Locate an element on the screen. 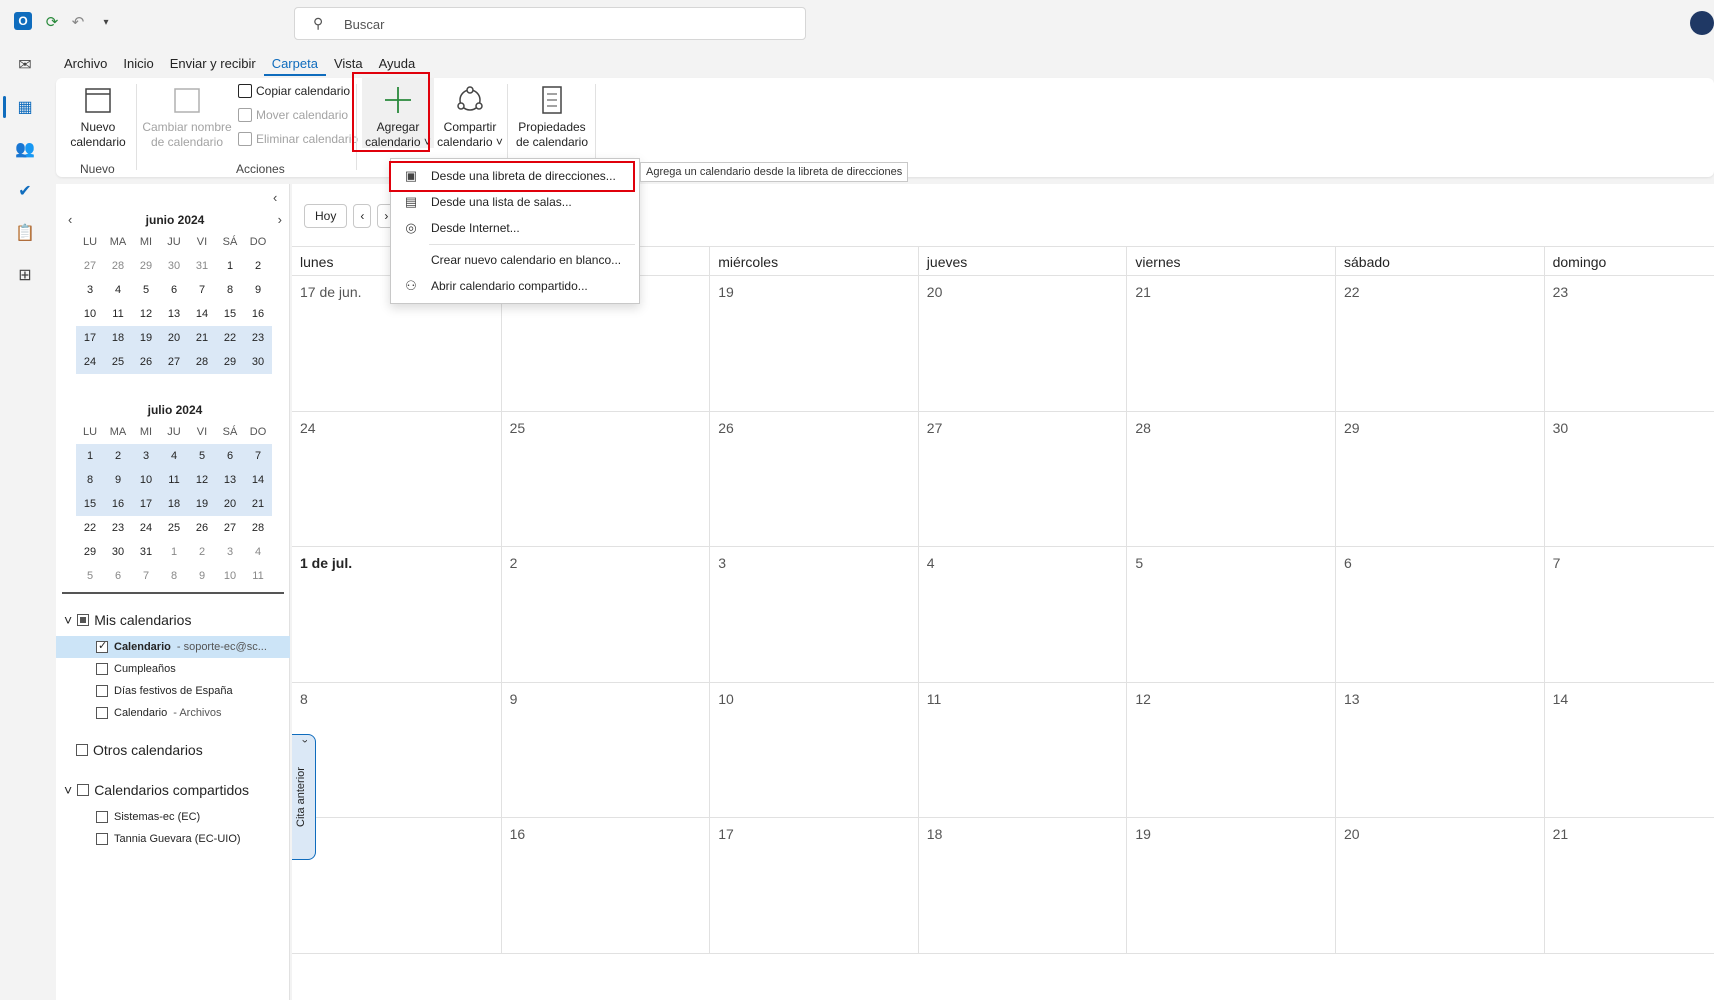  copy-calendar-button: Copiar calendario is located at coordinates (294, 91).